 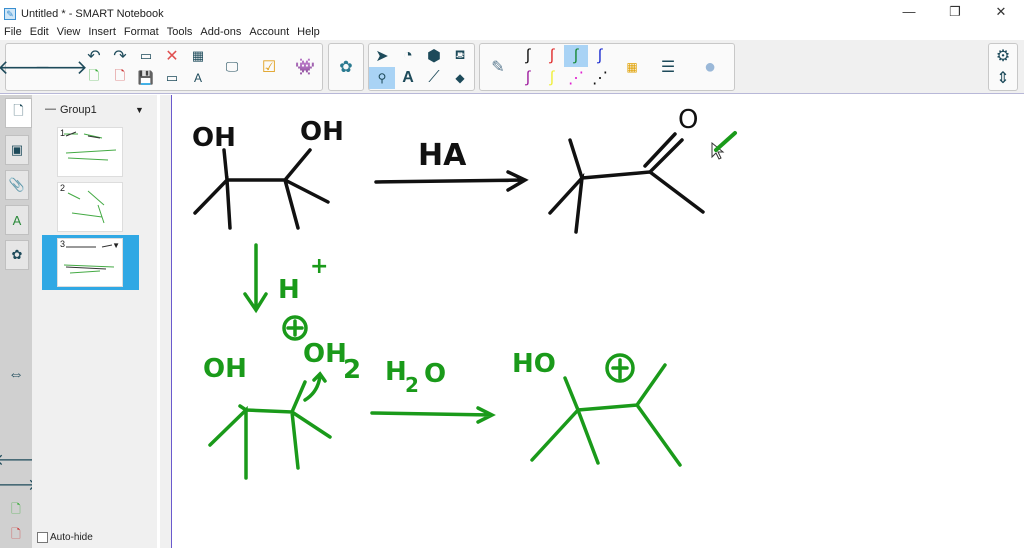 I want to click on auto-hide-label: Auto-hide, so click(x=71, y=537).